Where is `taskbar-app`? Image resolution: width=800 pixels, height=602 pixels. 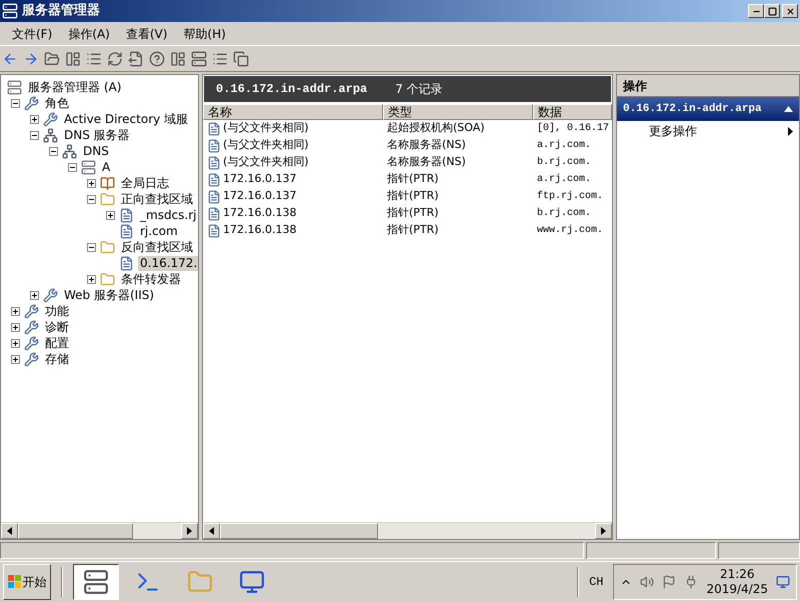 taskbar-app is located at coordinates (96, 582).